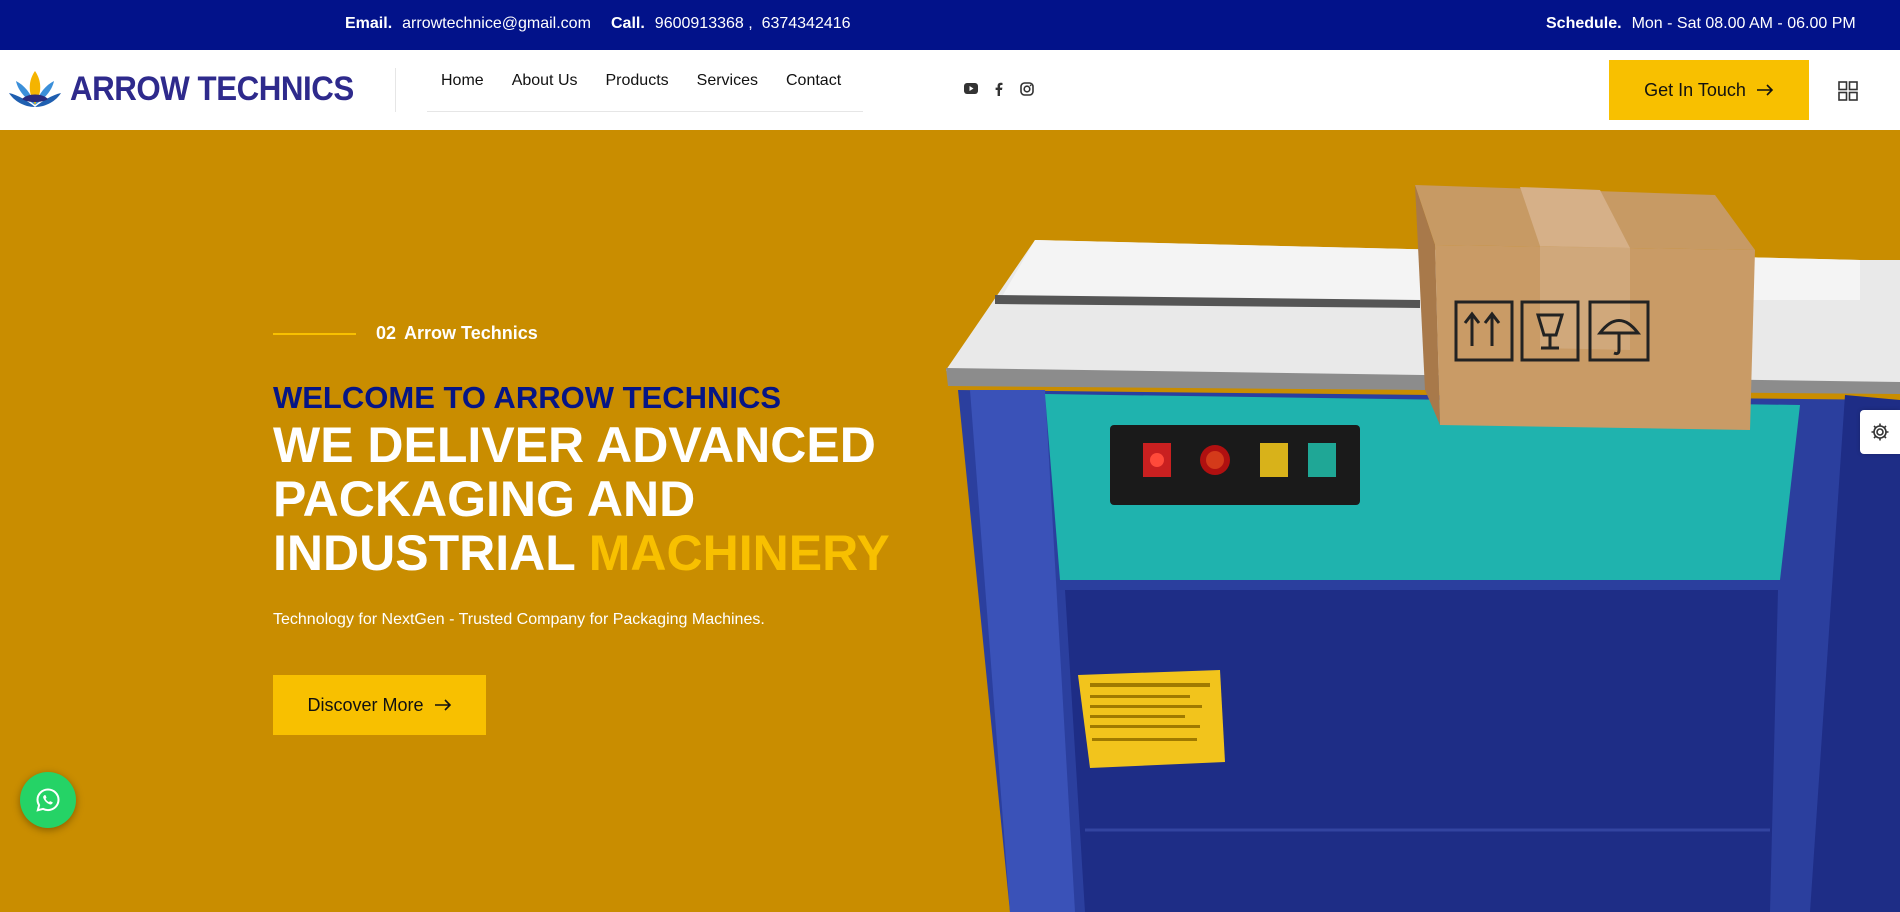 Image resolution: width=1900 pixels, height=912 pixels. What do you see at coordinates (813, 81) in the screenshot?
I see `nav-contact: Contact` at bounding box center [813, 81].